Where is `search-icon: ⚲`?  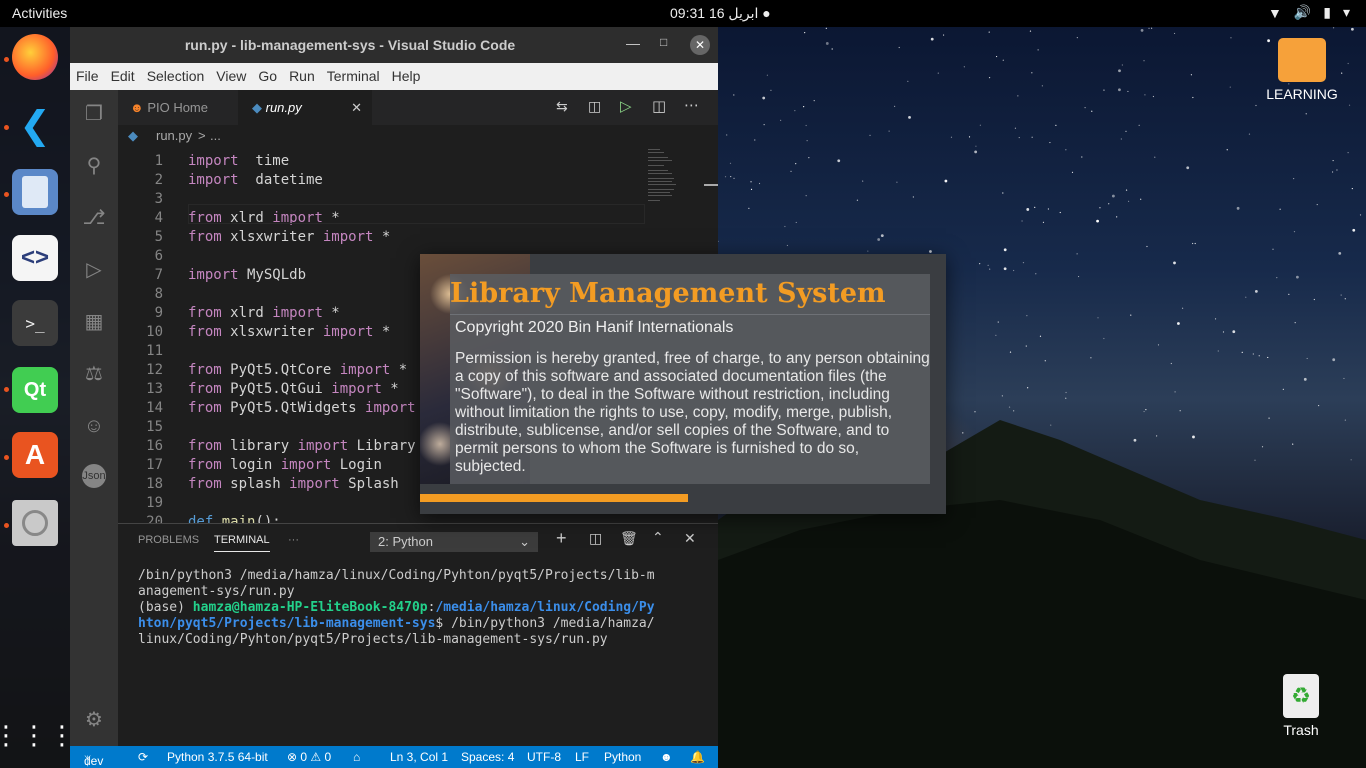
search-icon: ⚲ is located at coordinates (94, 166).